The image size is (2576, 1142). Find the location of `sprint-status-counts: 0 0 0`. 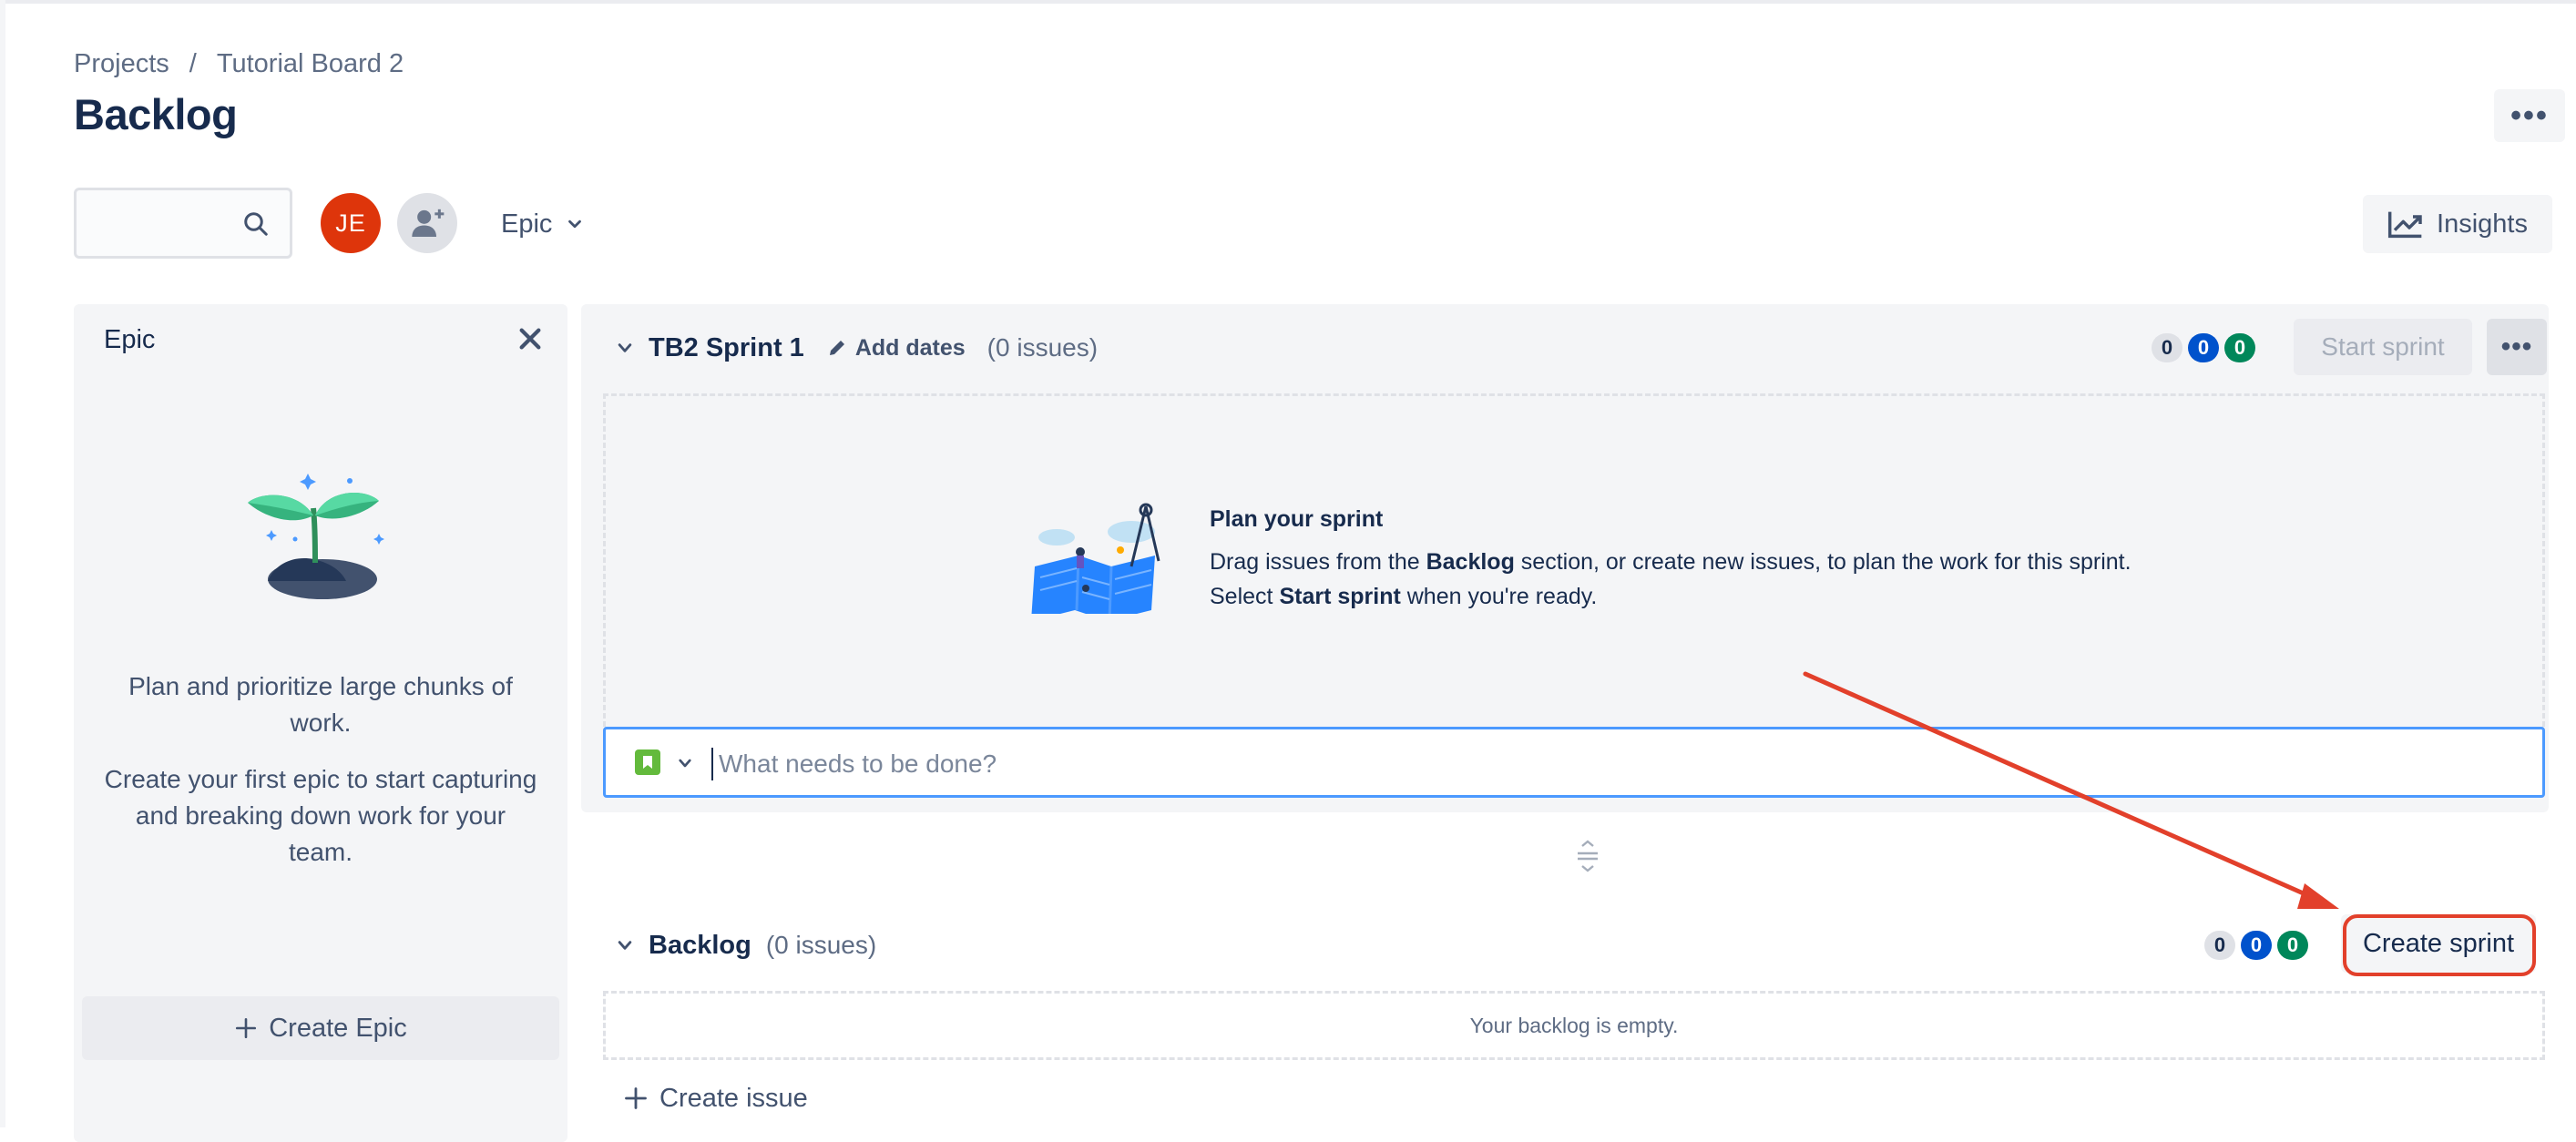

sprint-status-counts: 0 0 0 is located at coordinates (2203, 347).